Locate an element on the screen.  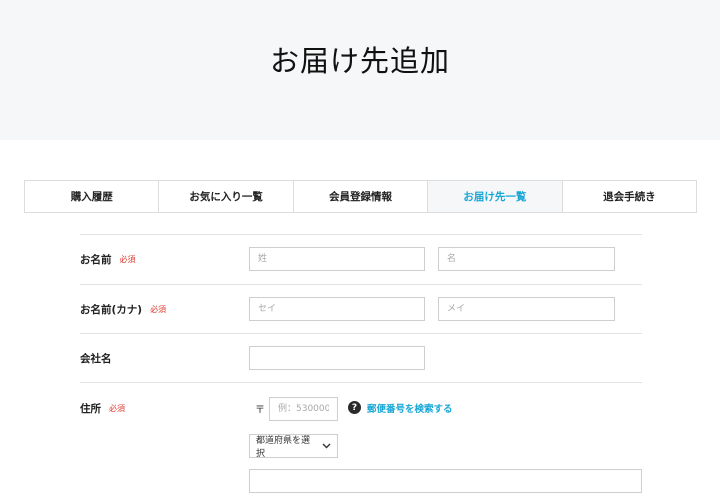
zip-search-link: 郵便番号を検索する is located at coordinates (410, 408).